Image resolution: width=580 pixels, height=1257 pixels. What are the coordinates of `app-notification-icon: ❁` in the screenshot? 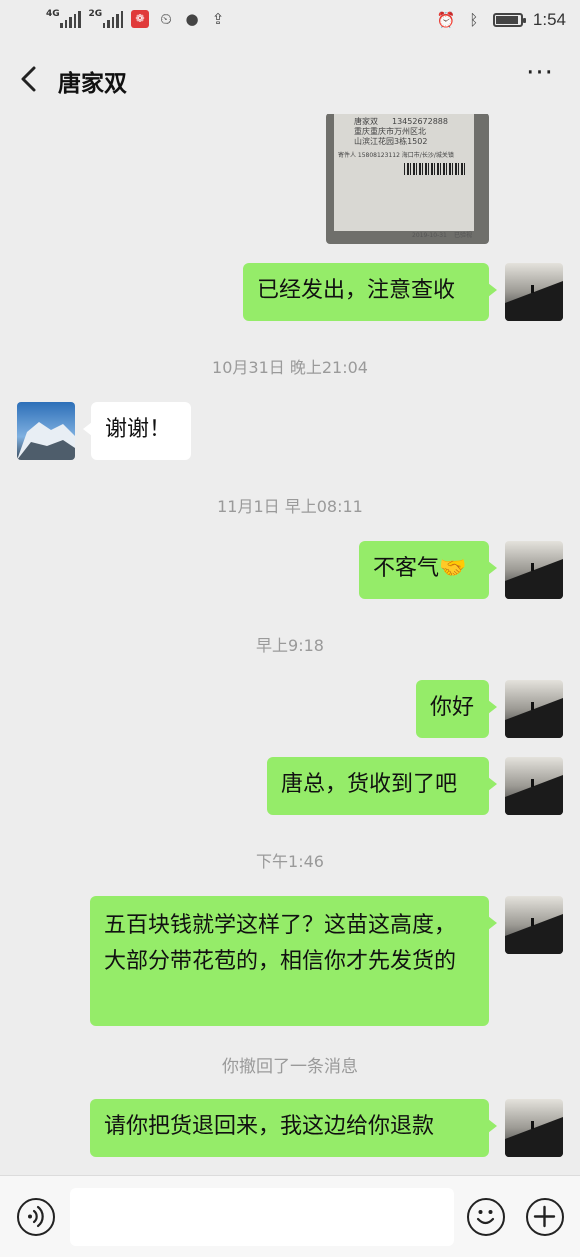 It's located at (140, 19).